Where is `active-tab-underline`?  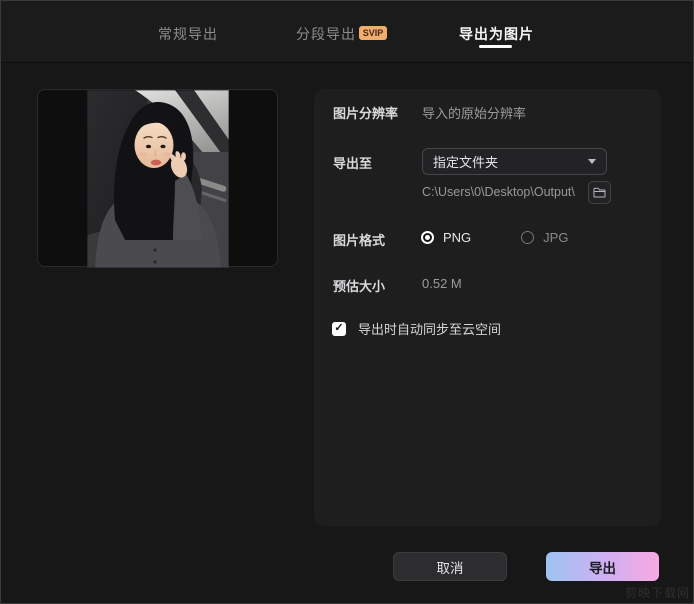
active-tab-underline is located at coordinates (495, 46).